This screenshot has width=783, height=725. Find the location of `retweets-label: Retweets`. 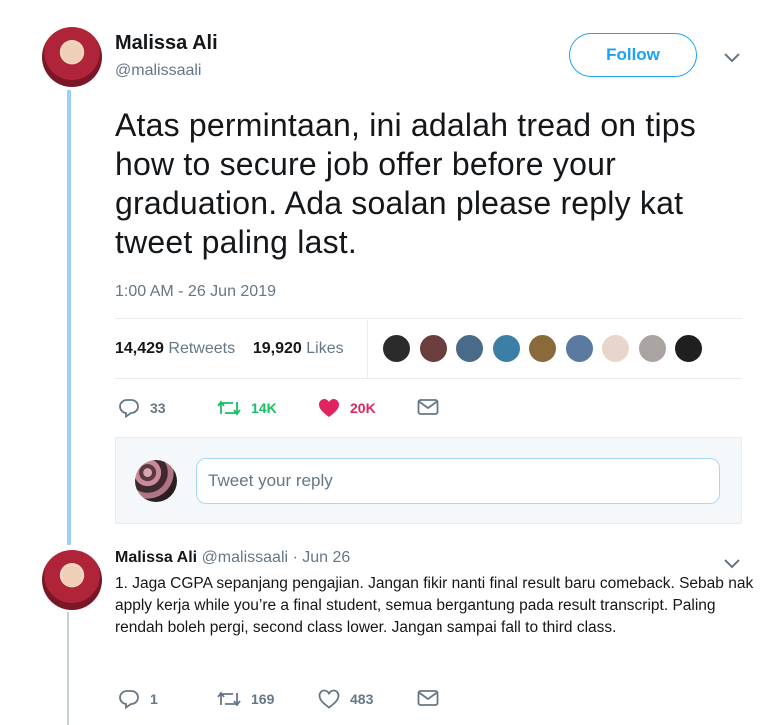

retweets-label: Retweets is located at coordinates (201, 348).